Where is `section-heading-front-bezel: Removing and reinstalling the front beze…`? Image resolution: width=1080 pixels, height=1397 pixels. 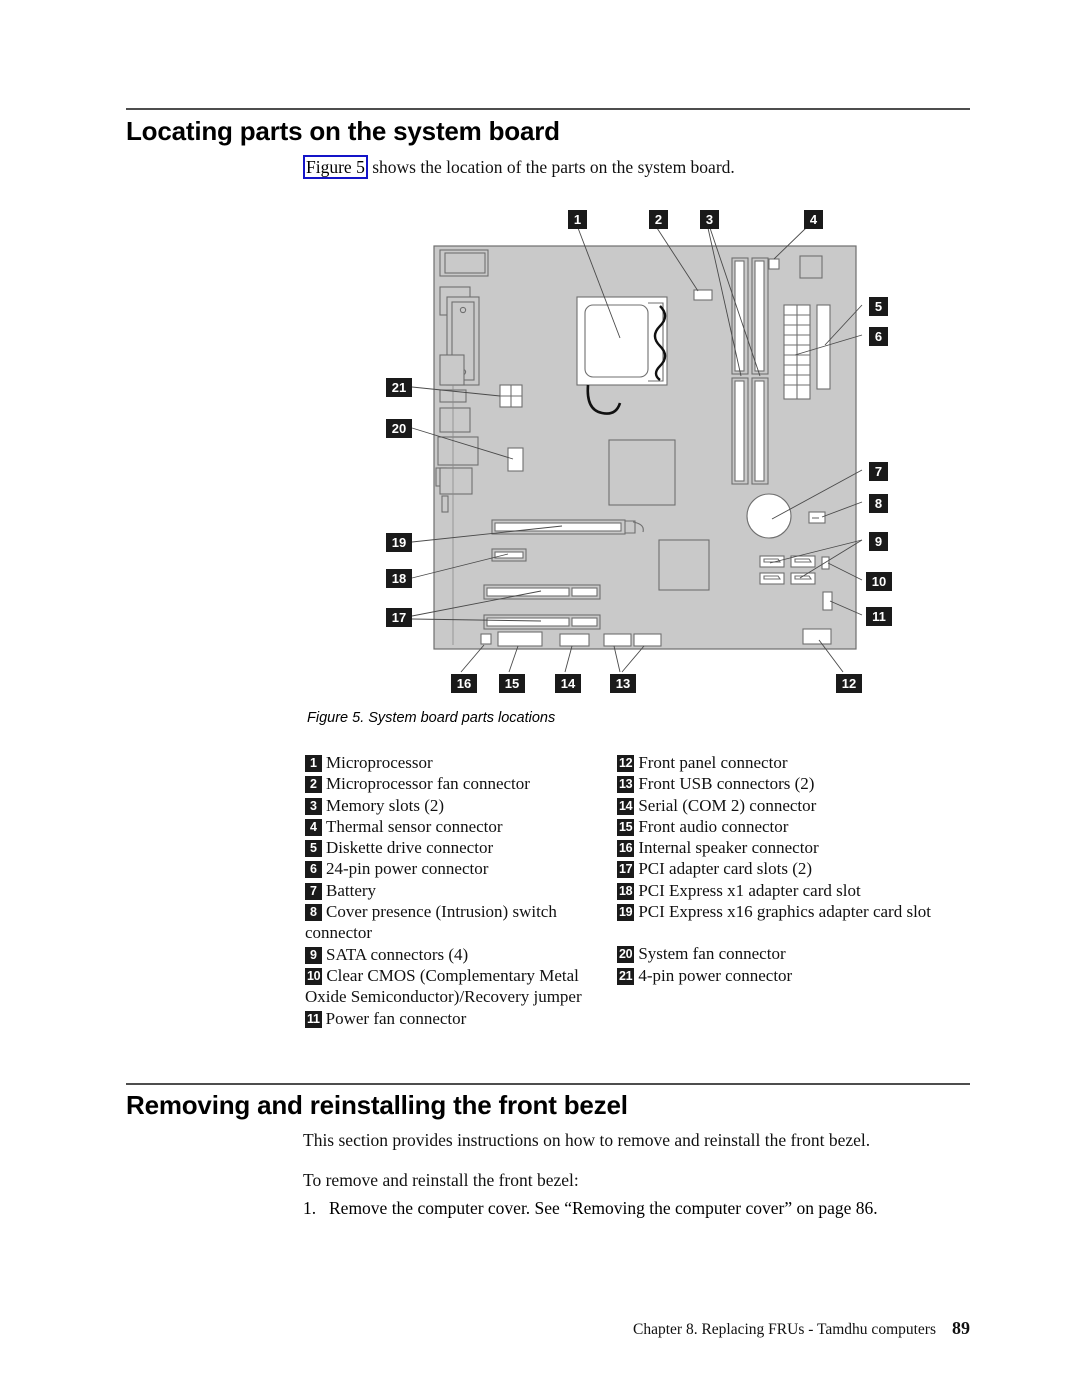 section-heading-front-bezel: Removing and reinstalling the front beze… is located at coordinates (377, 1105).